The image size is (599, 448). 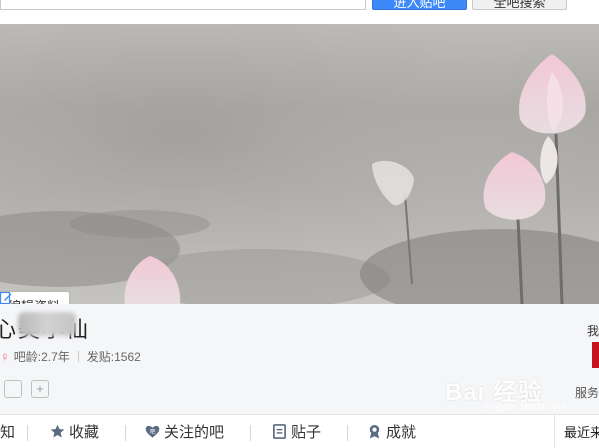 I want to click on post-count: 发贴:1562, so click(x=113, y=357).